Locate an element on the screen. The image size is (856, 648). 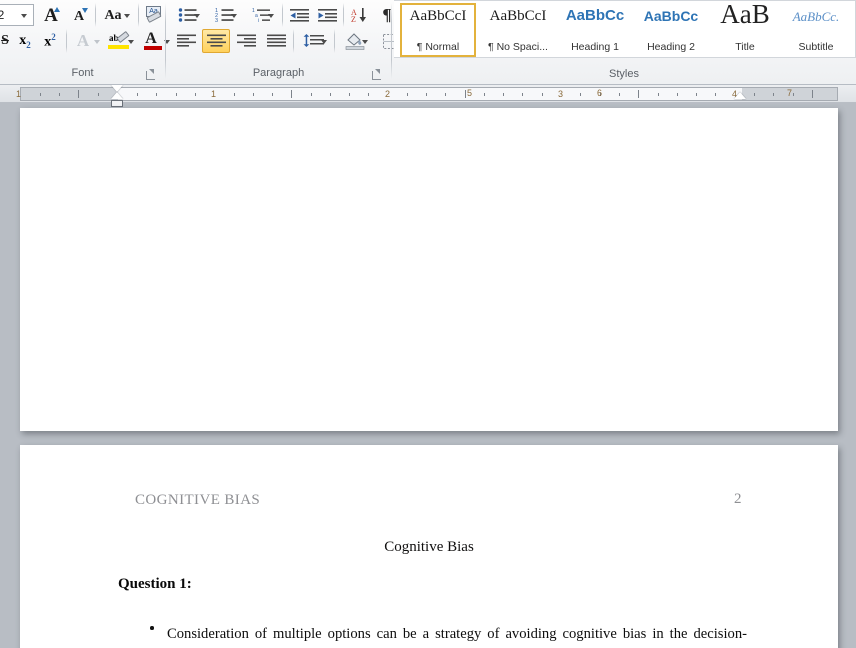
justify-icon is located at coordinates (276, 40).